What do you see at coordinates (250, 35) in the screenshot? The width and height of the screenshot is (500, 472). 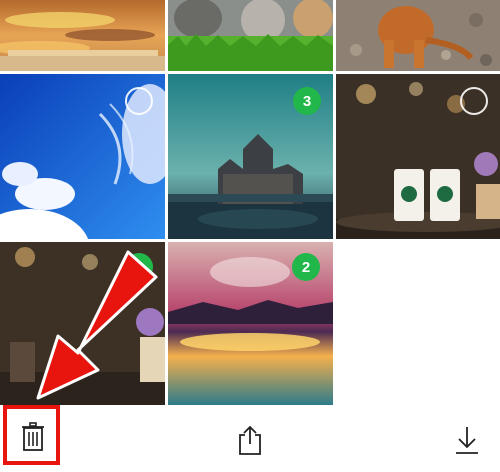 I see `photo-kittens-grass` at bounding box center [250, 35].